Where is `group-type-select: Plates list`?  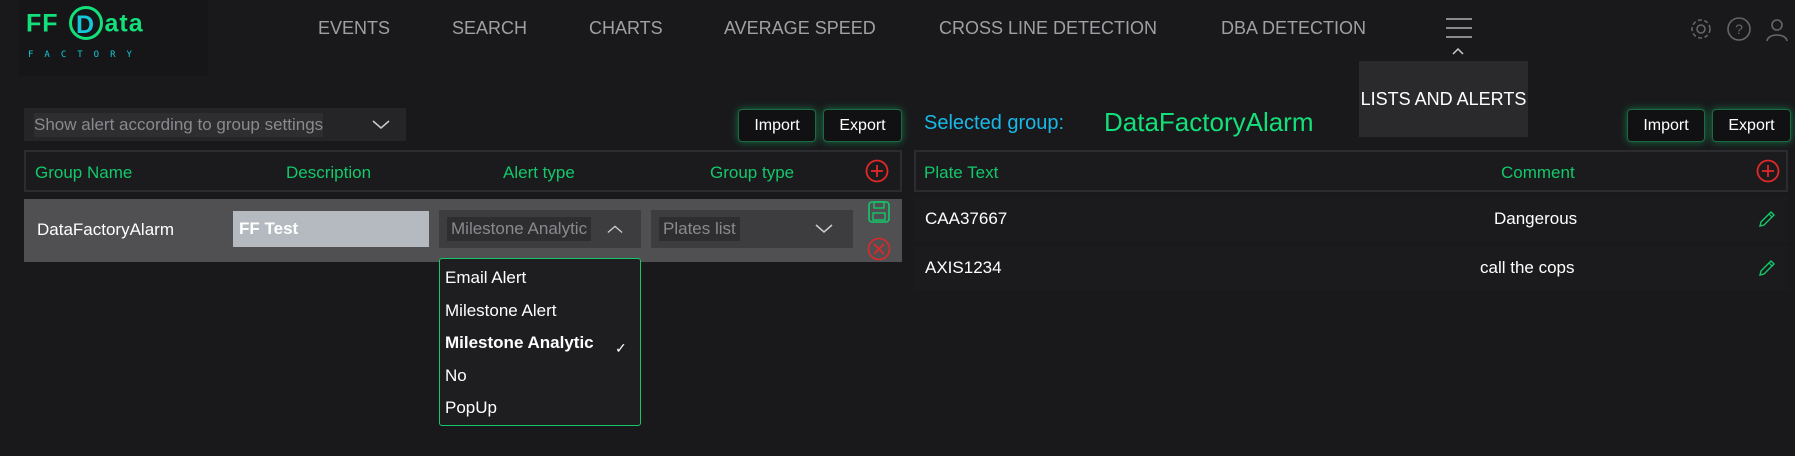
group-type-select: Plates list is located at coordinates (752, 229).